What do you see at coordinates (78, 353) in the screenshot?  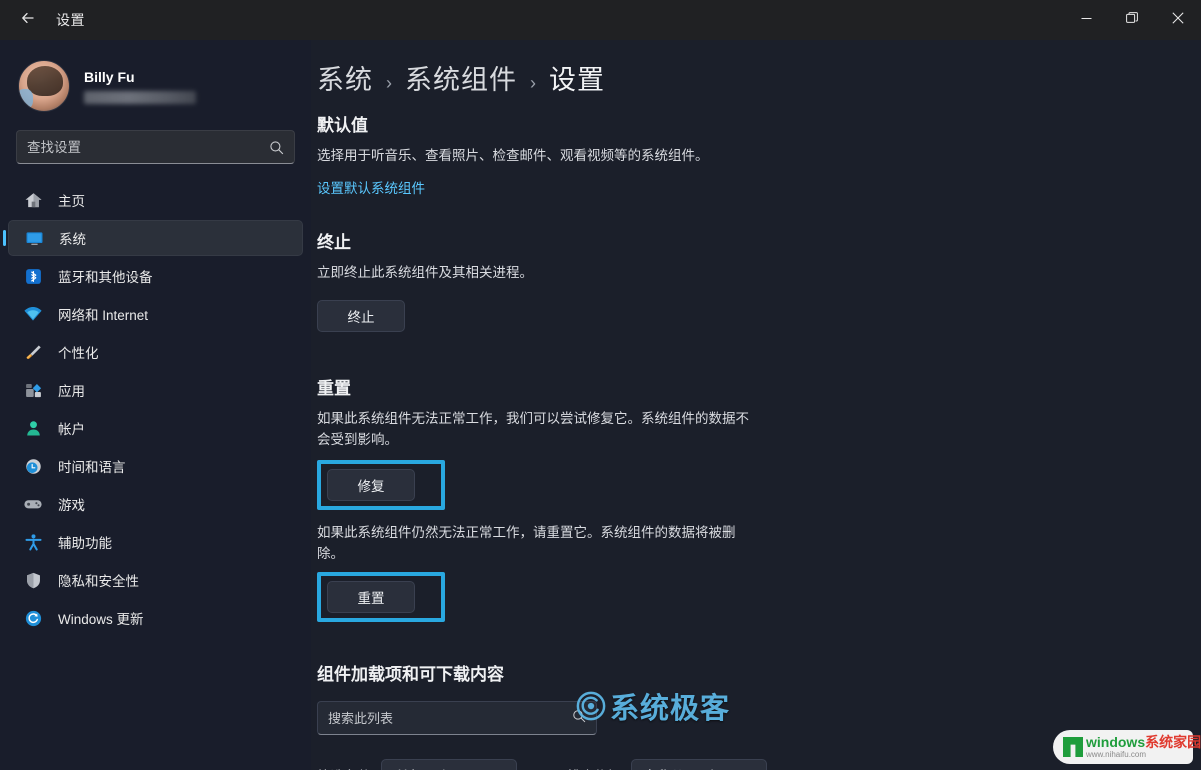 I see `sidebar-item-label: 个性化` at bounding box center [78, 353].